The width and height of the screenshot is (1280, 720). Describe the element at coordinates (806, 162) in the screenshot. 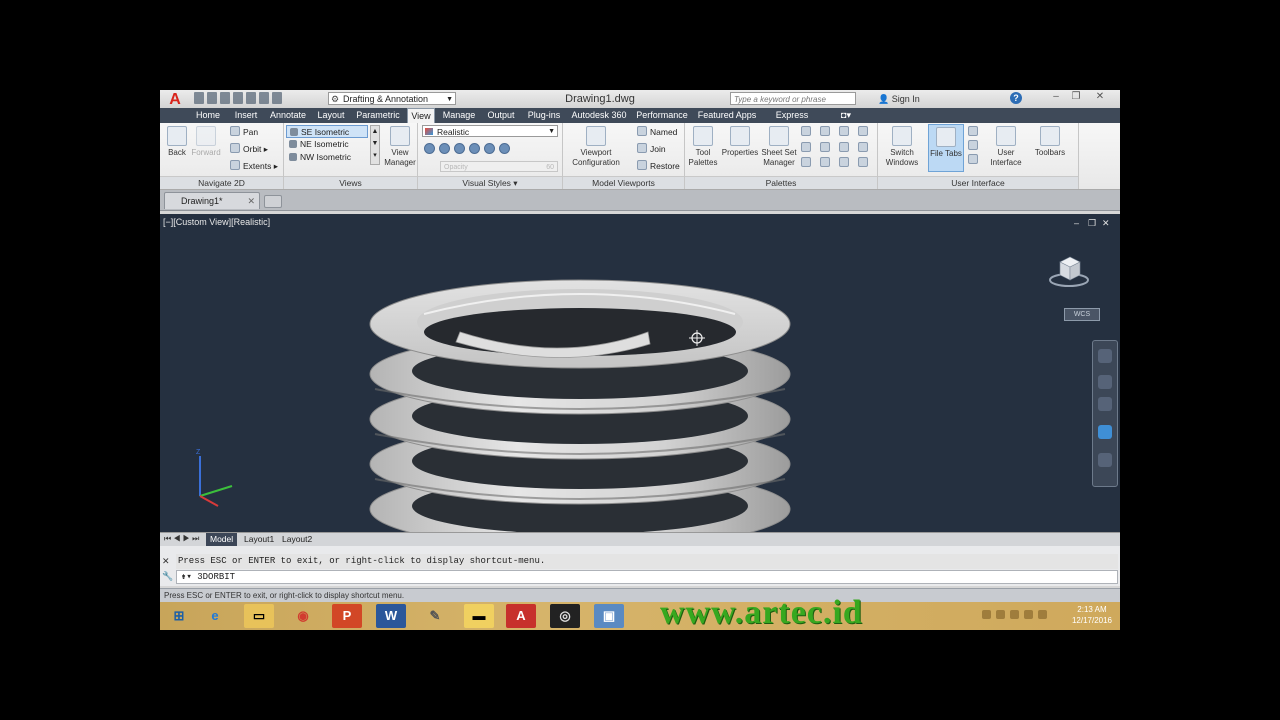

I see `database-icon` at that location.